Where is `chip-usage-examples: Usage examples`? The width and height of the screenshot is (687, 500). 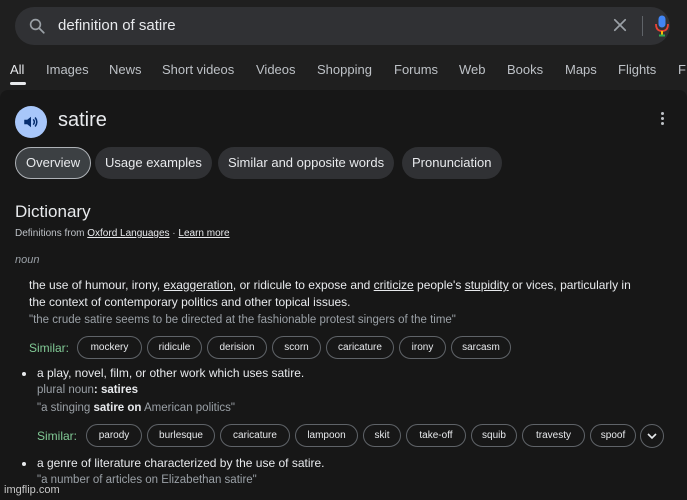 chip-usage-examples: Usage examples is located at coordinates (153, 163).